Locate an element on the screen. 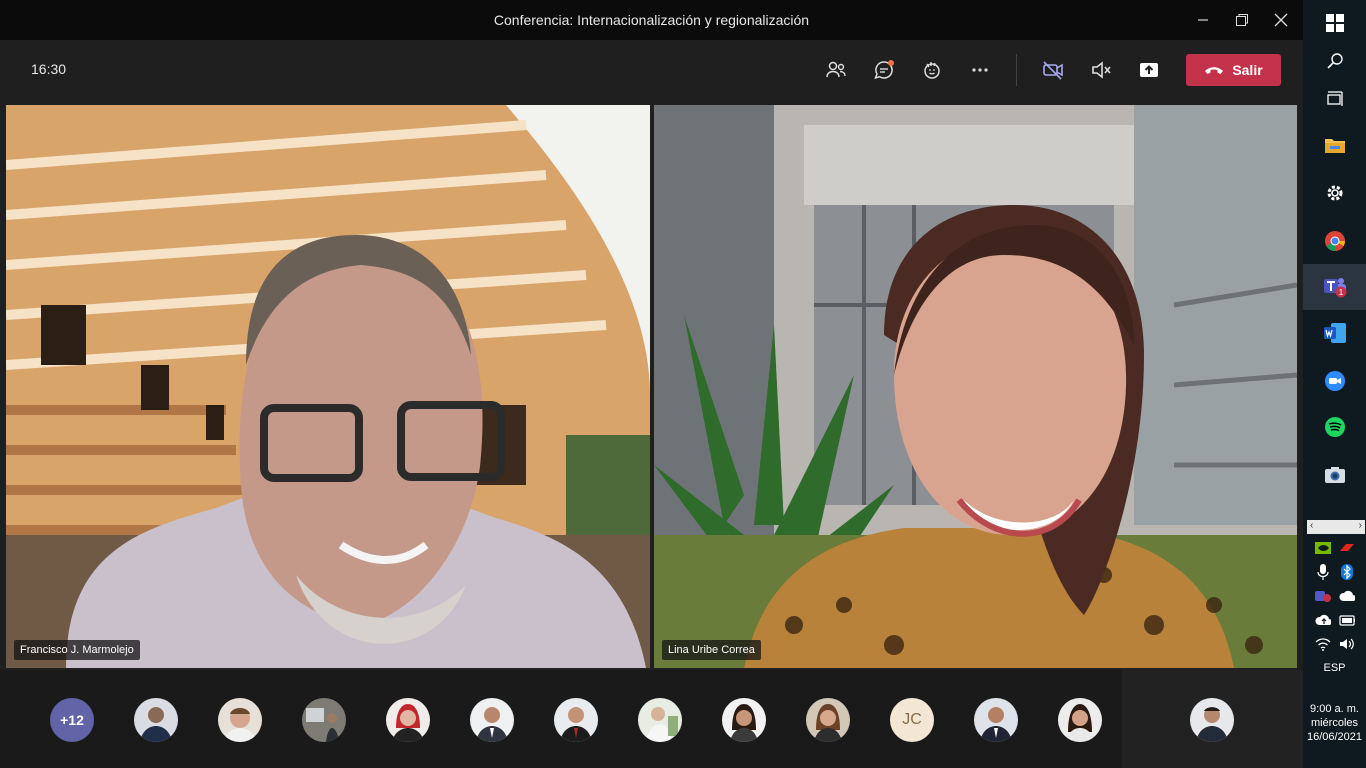  task-view-icon is located at coordinates (1334, 98).